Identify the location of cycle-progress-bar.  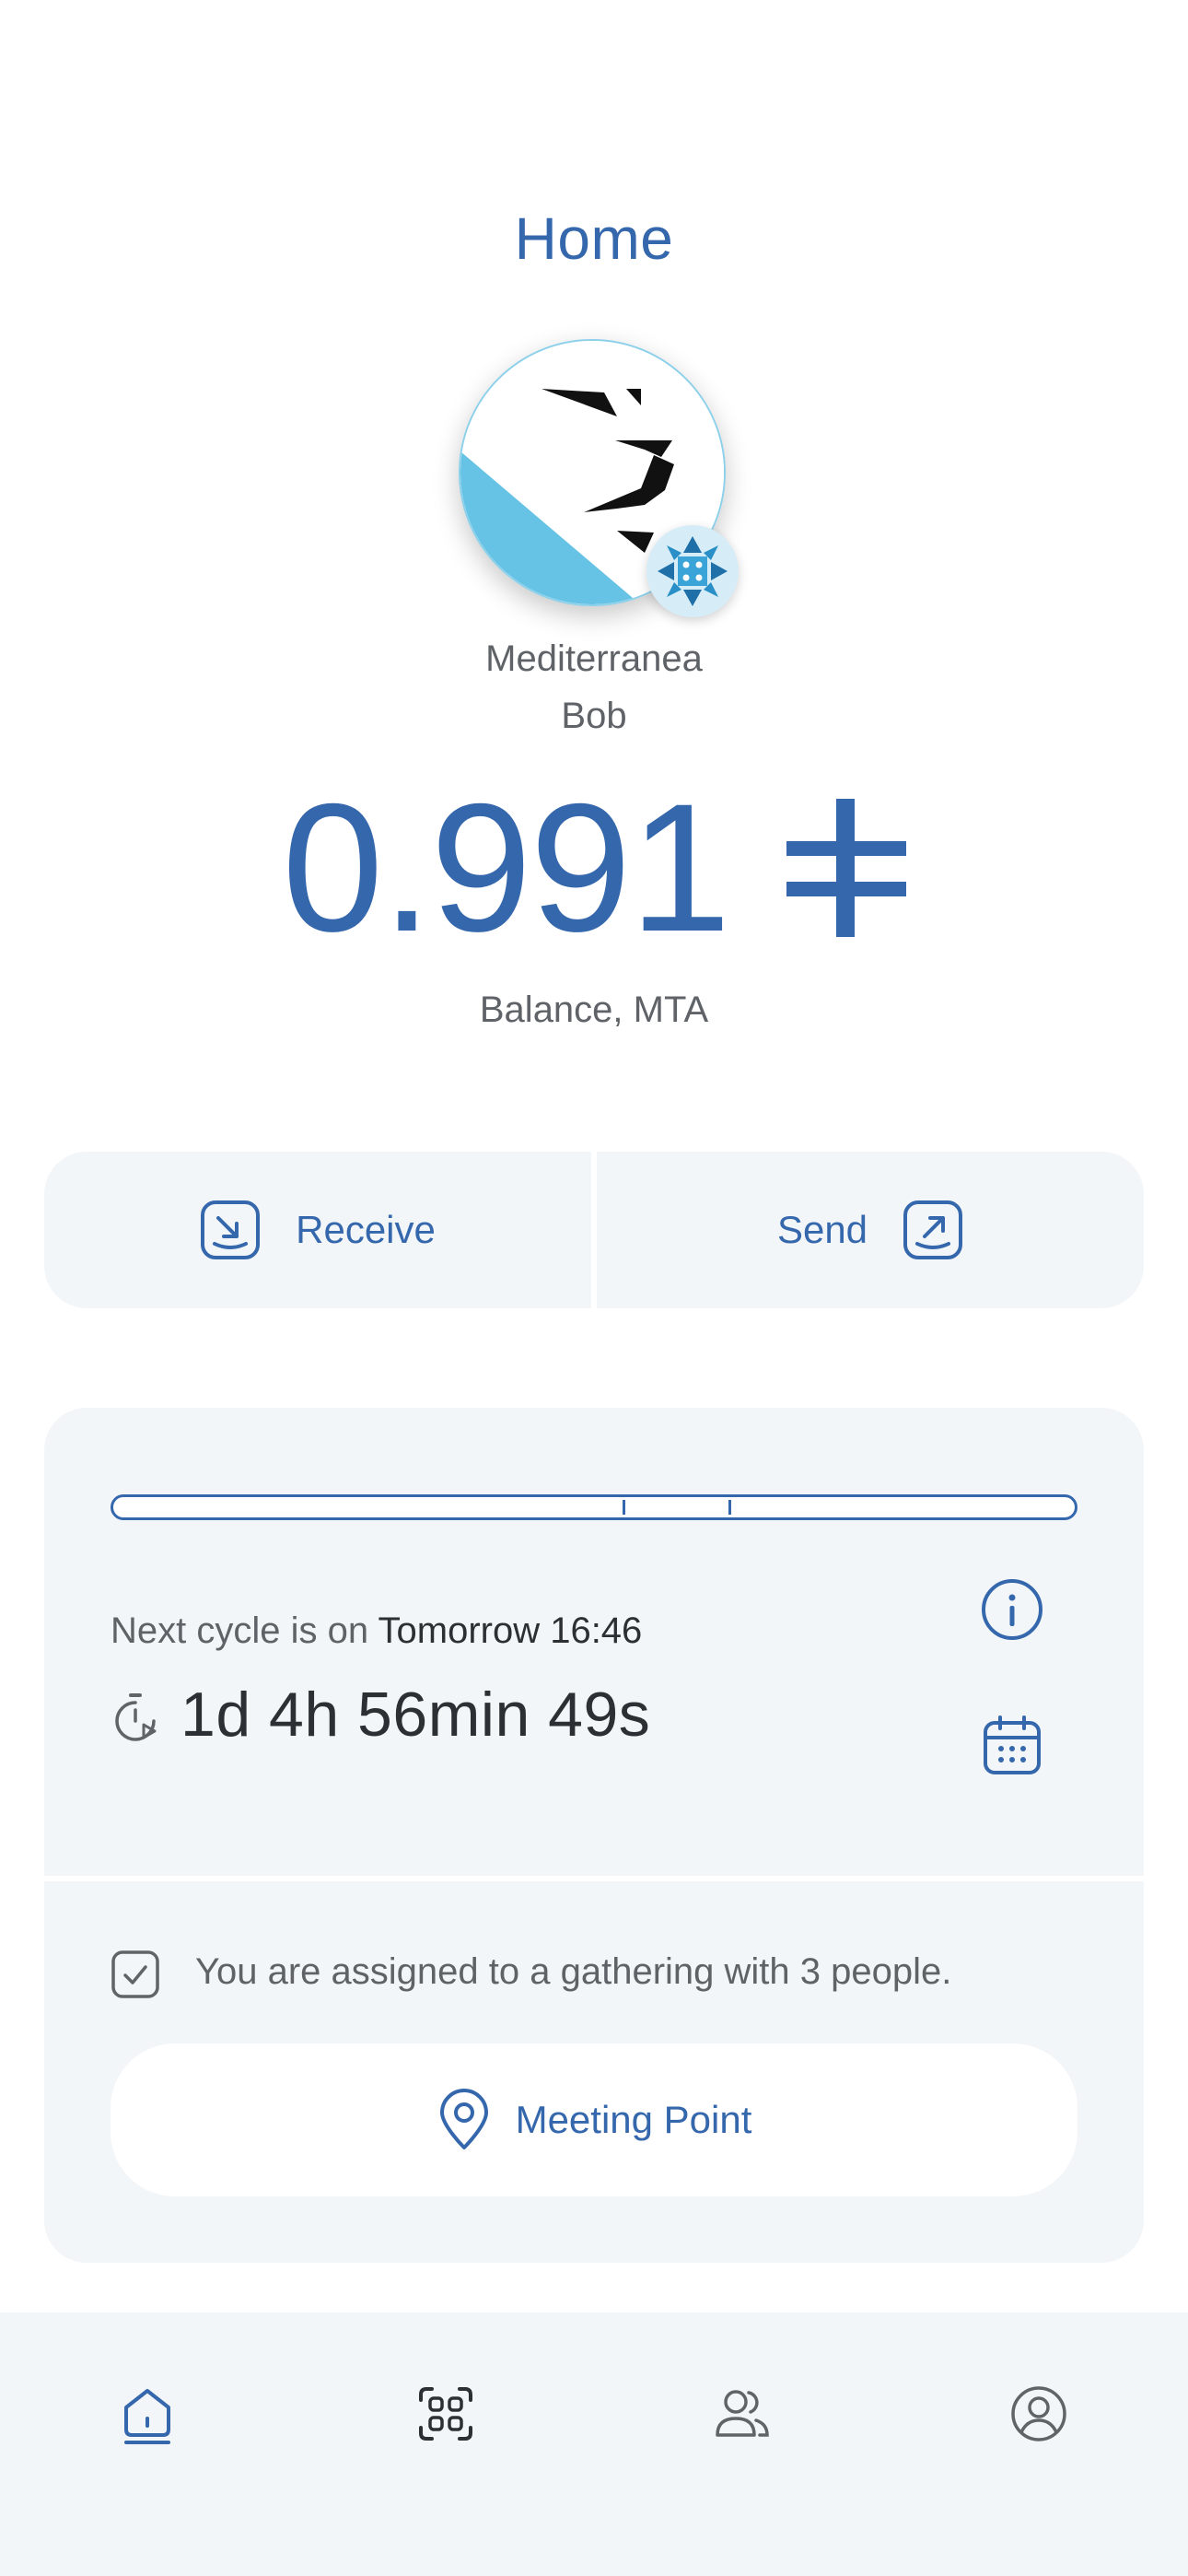
(594, 1507).